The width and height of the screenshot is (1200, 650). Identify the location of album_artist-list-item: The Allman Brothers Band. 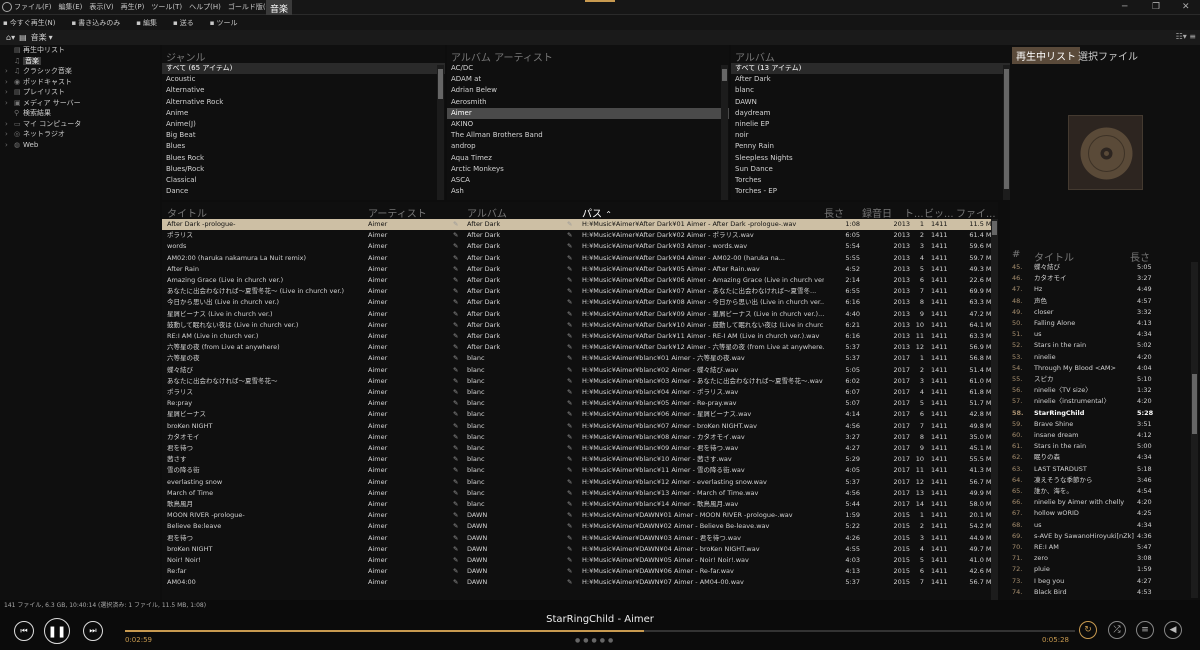
(588, 135).